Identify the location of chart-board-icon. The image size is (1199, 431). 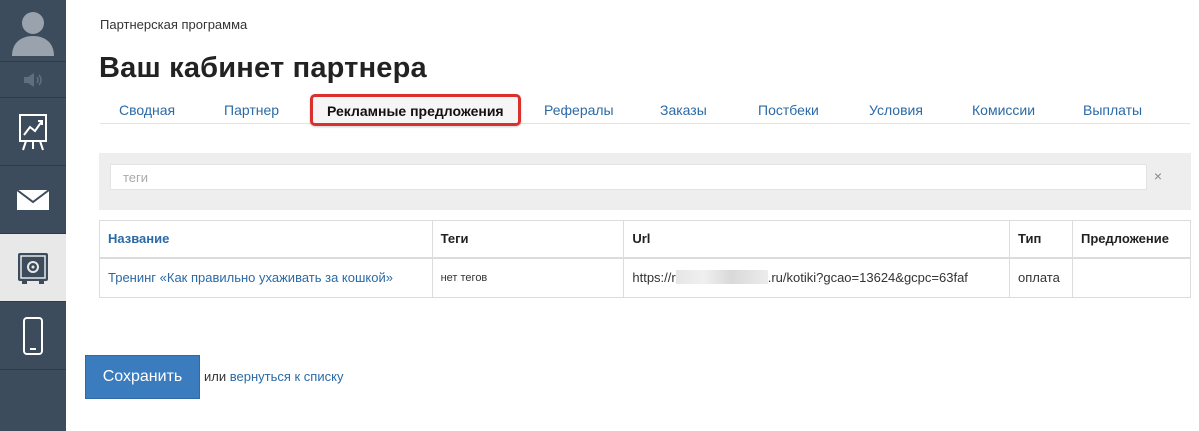
(33, 131).